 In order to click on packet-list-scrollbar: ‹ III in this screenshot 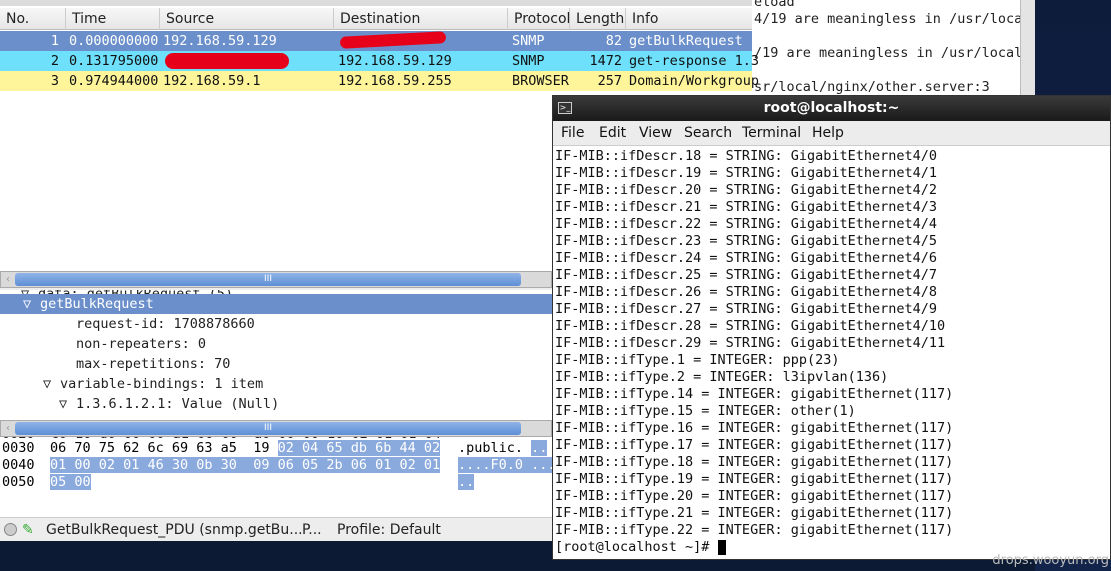, I will do `click(276, 279)`.